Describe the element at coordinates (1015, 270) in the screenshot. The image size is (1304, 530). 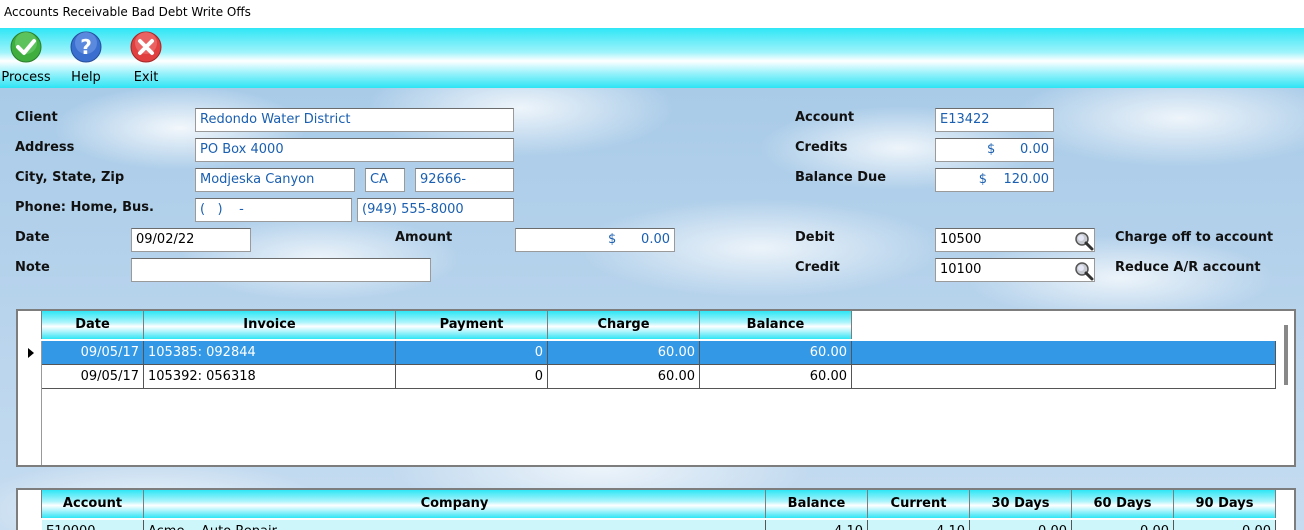
I see `credit-field: 10100` at that location.